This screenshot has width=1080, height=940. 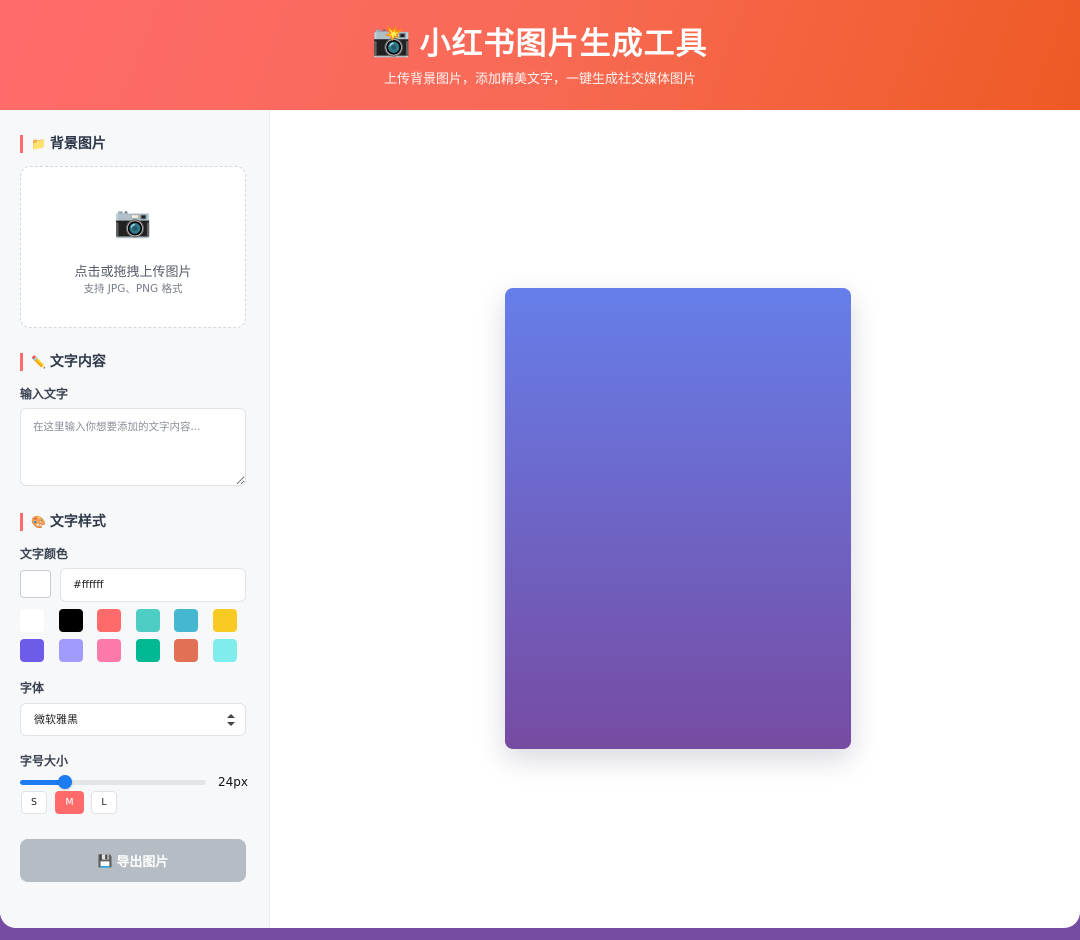 I want to click on slider-thumb, so click(x=64, y=782).